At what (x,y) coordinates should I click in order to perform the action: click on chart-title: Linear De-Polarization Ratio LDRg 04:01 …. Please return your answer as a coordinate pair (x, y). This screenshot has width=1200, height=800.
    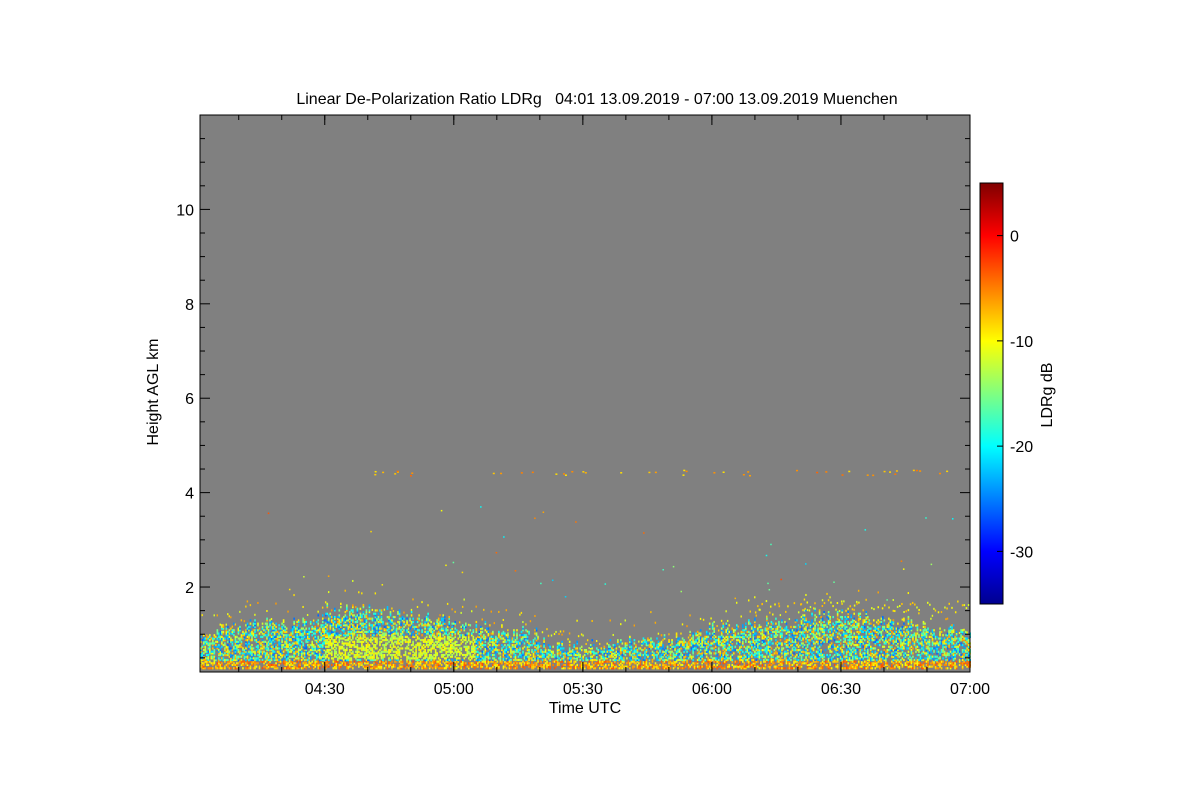
    Looking at the image, I should click on (596, 99).